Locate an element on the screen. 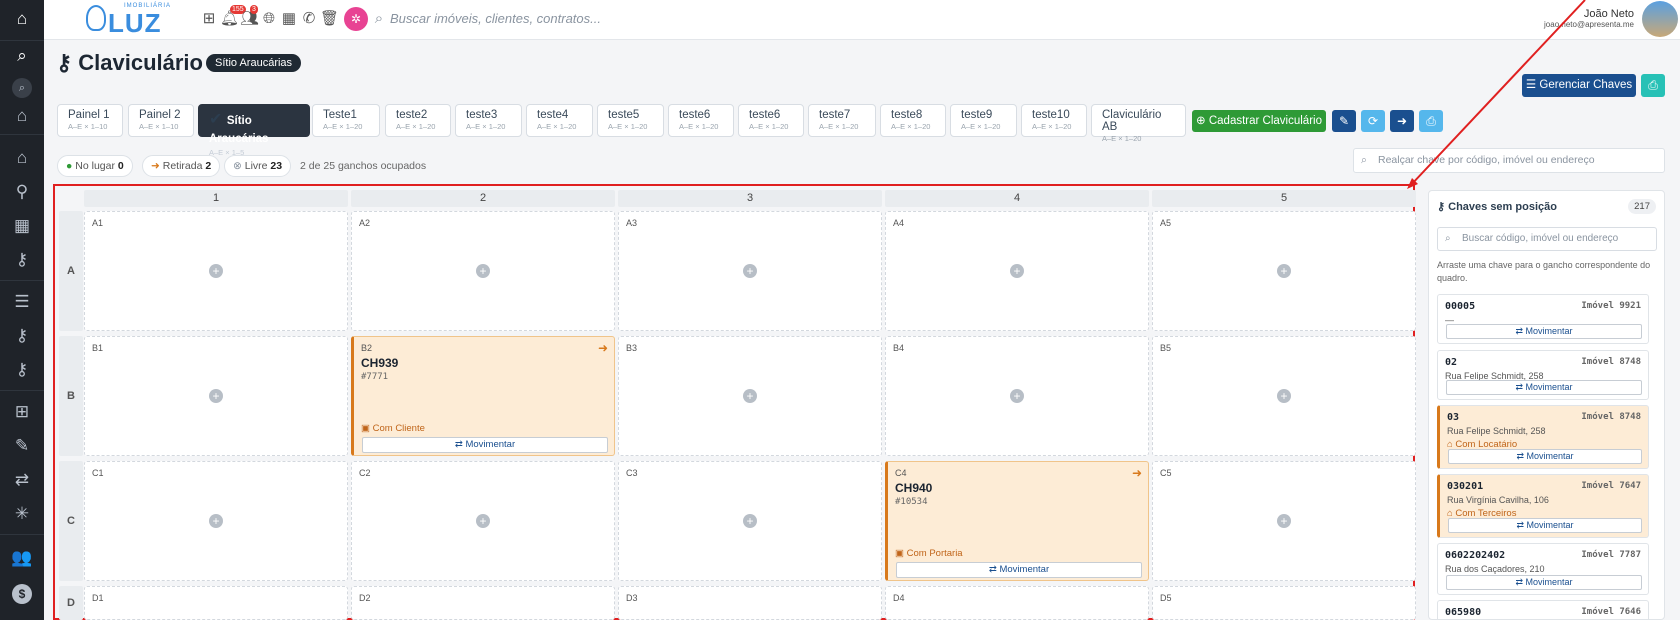  annotation-arrow is located at coordinates (1496, 94).